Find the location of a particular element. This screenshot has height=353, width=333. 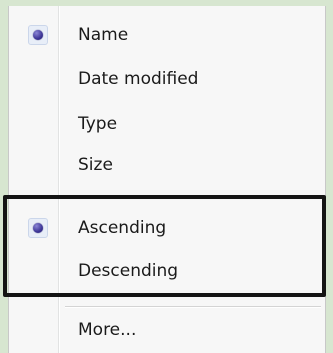

menu-item-size: Size is located at coordinates (167, 165).